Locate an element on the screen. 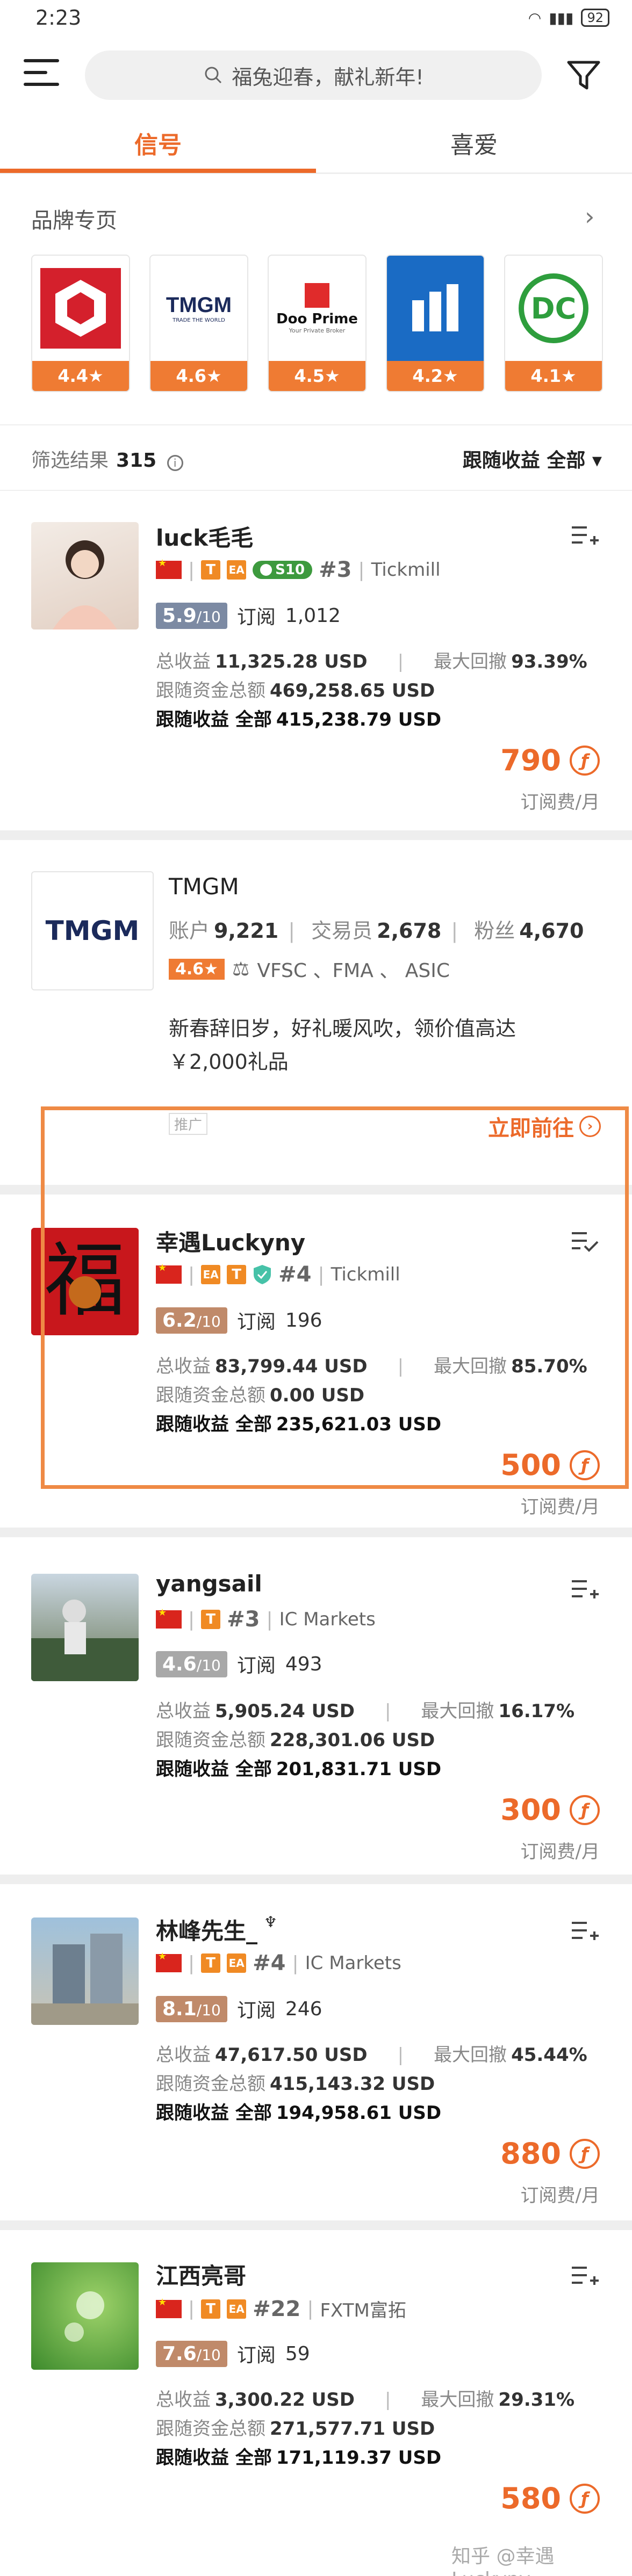  sort-value: 全部 is located at coordinates (566, 461).